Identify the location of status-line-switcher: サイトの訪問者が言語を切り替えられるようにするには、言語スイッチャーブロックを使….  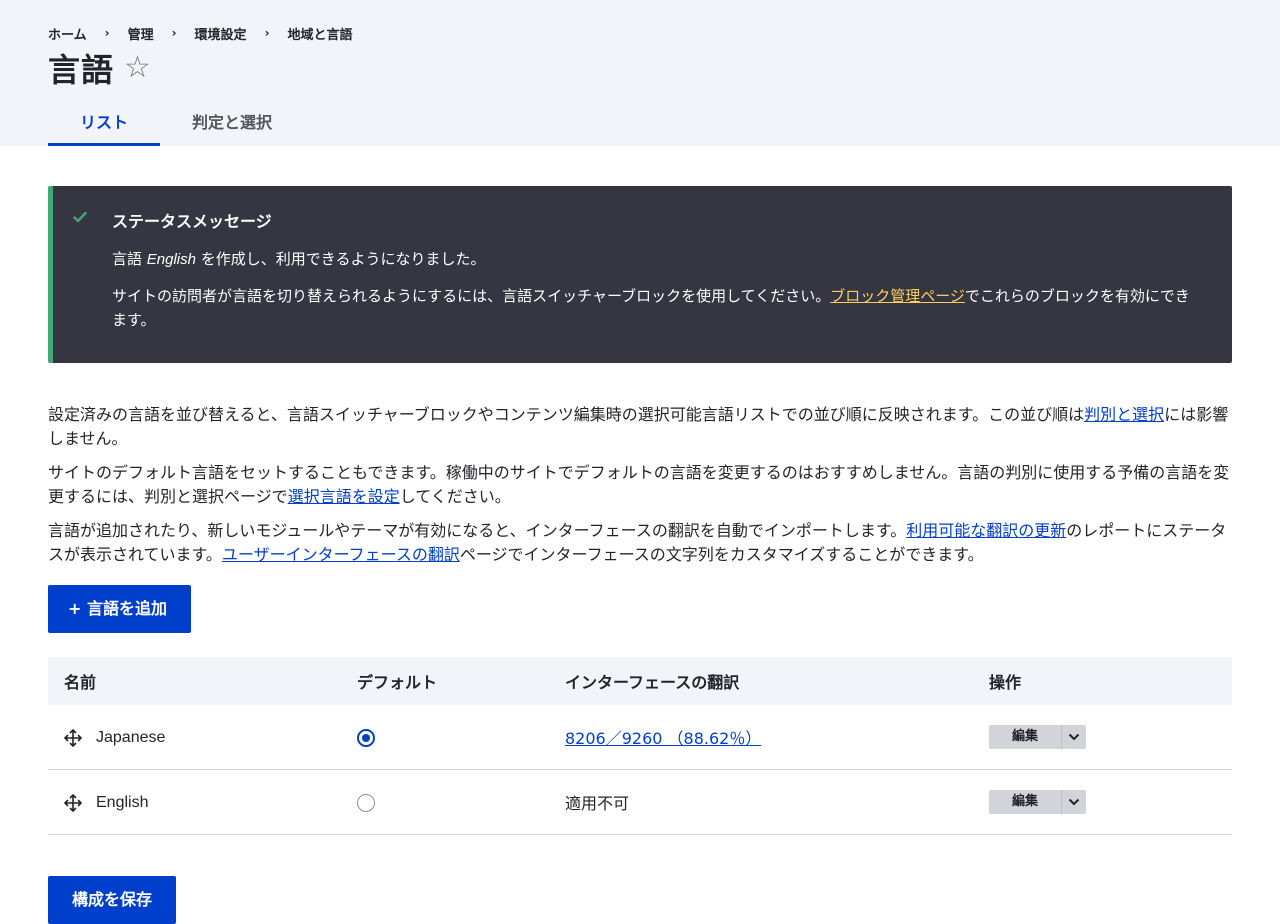
(658, 308).